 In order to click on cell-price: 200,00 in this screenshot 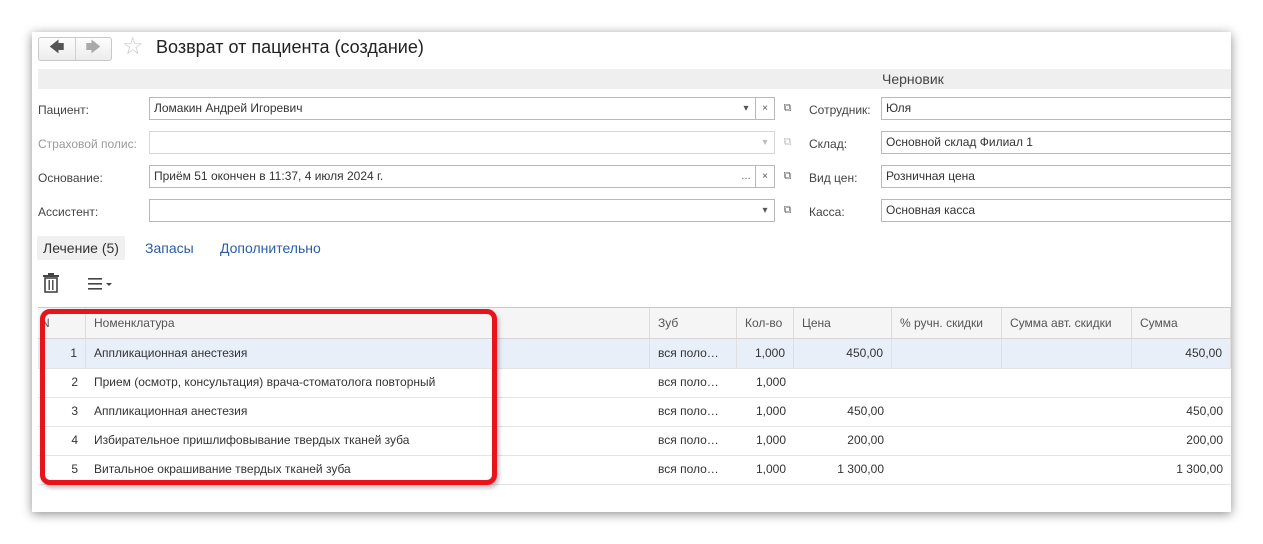, I will do `click(843, 440)`.